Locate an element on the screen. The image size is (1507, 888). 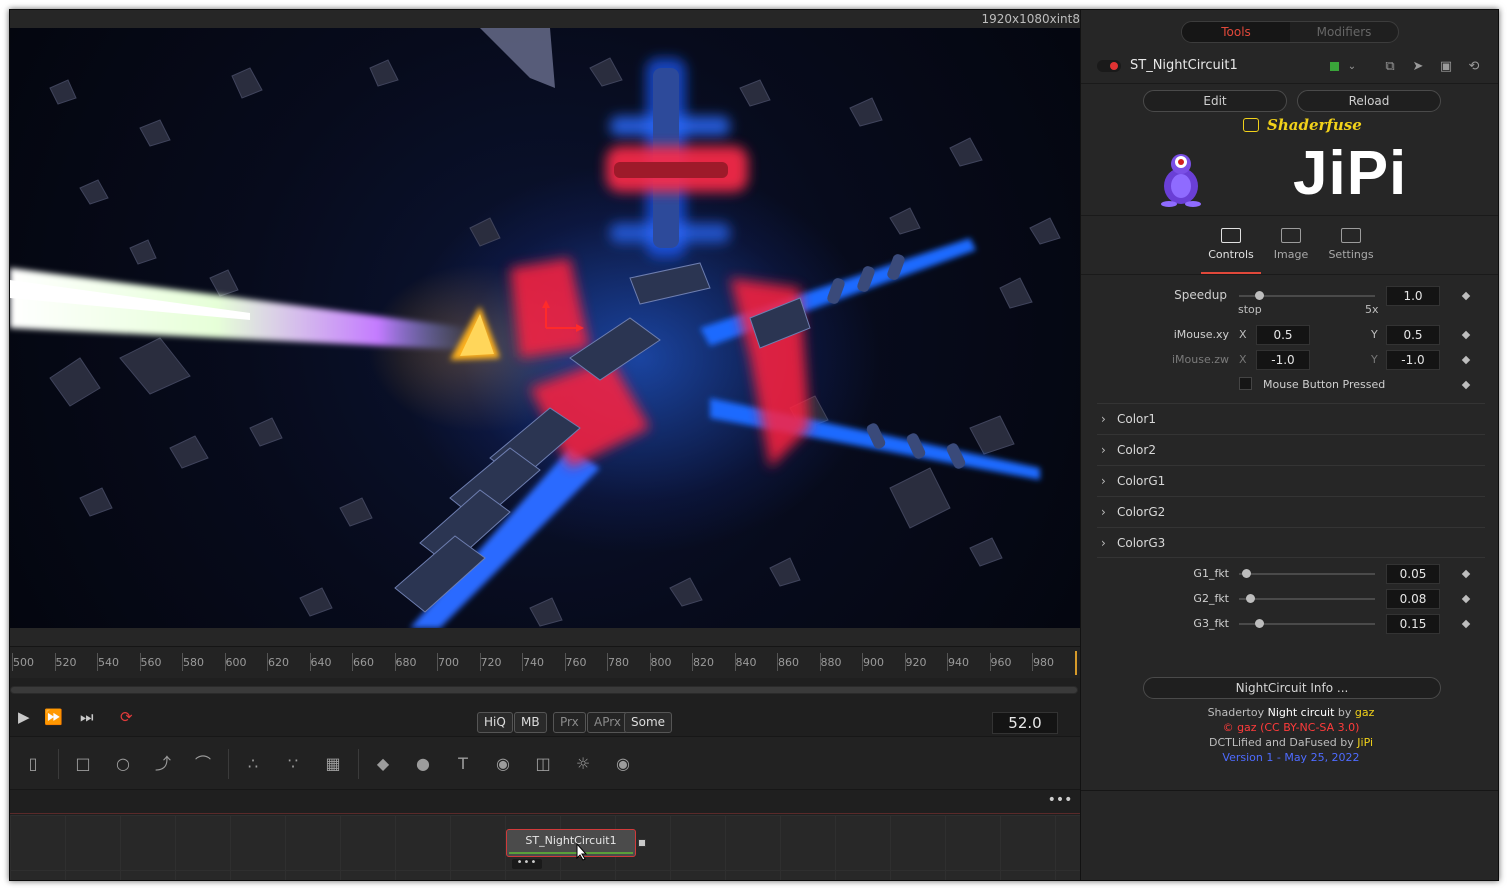
pin-icon: ➤ is located at coordinates (1418, 67).